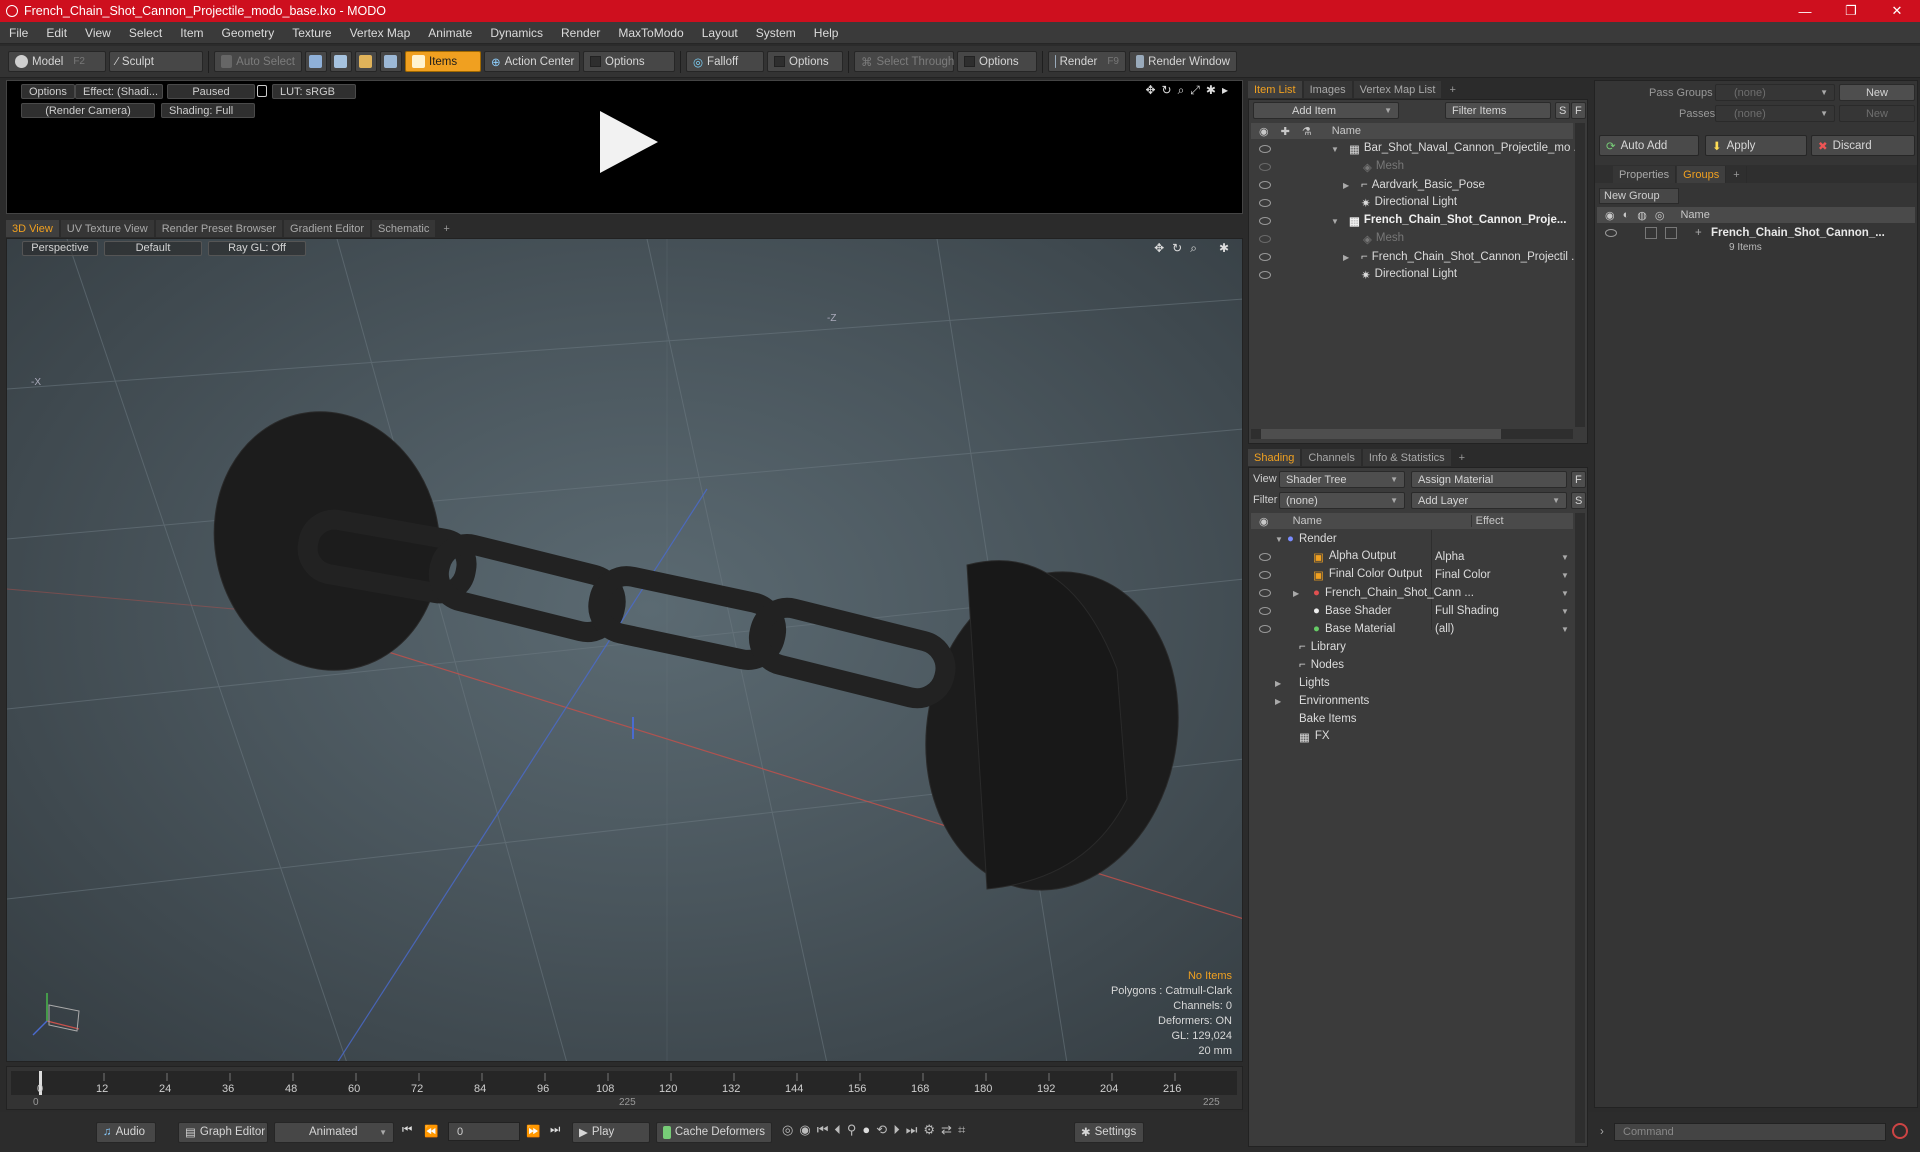  I want to click on play-button: ▶ Play, so click(611, 1132).